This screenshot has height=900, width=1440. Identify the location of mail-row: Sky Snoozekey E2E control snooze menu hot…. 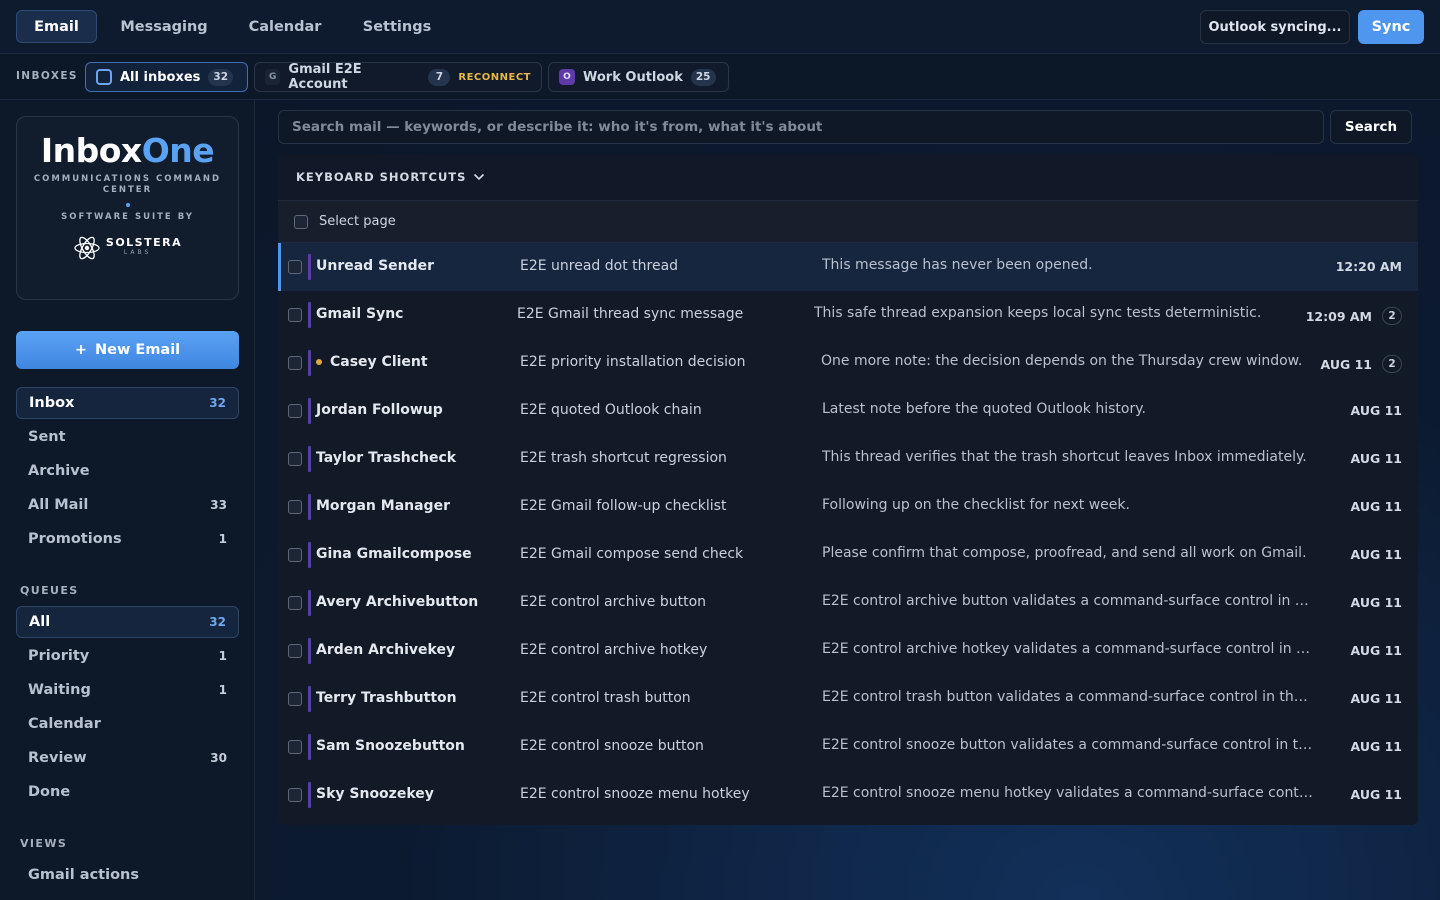
(848, 795).